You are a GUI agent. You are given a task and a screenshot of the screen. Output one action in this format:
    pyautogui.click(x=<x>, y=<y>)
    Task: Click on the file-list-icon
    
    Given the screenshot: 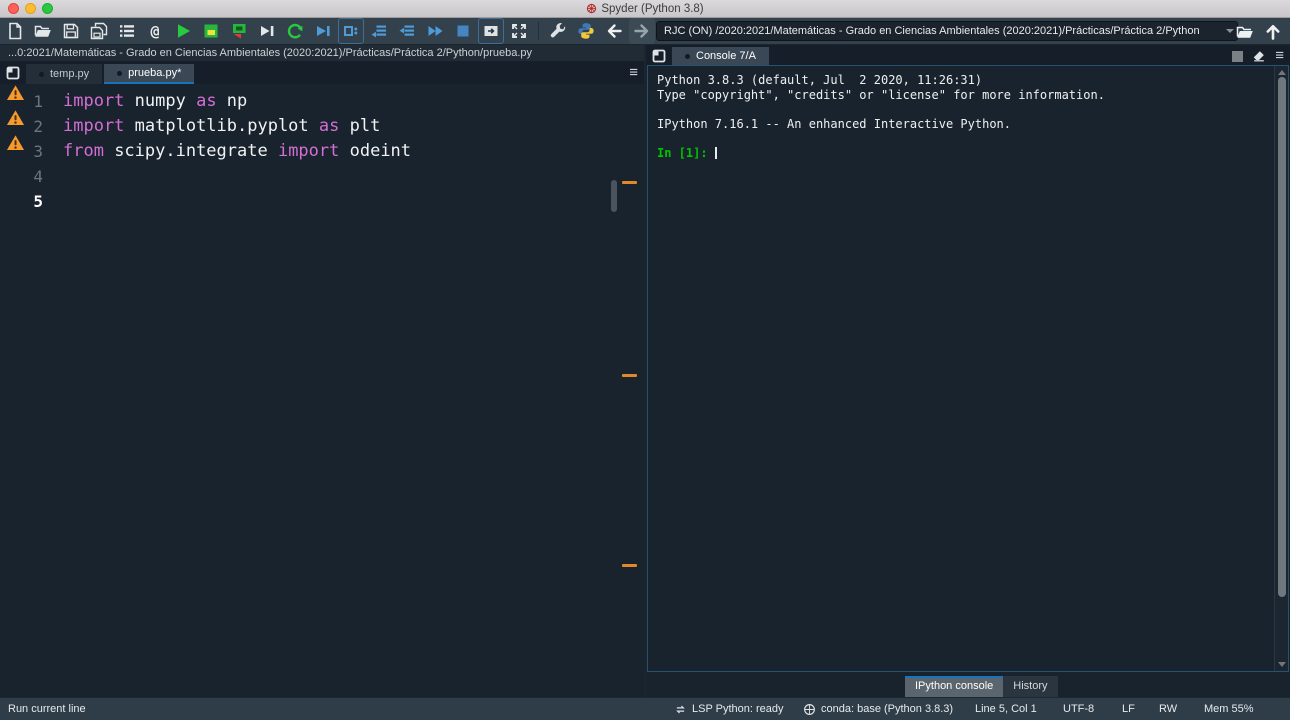 What is the action you would take?
    pyautogui.click(x=127, y=31)
    